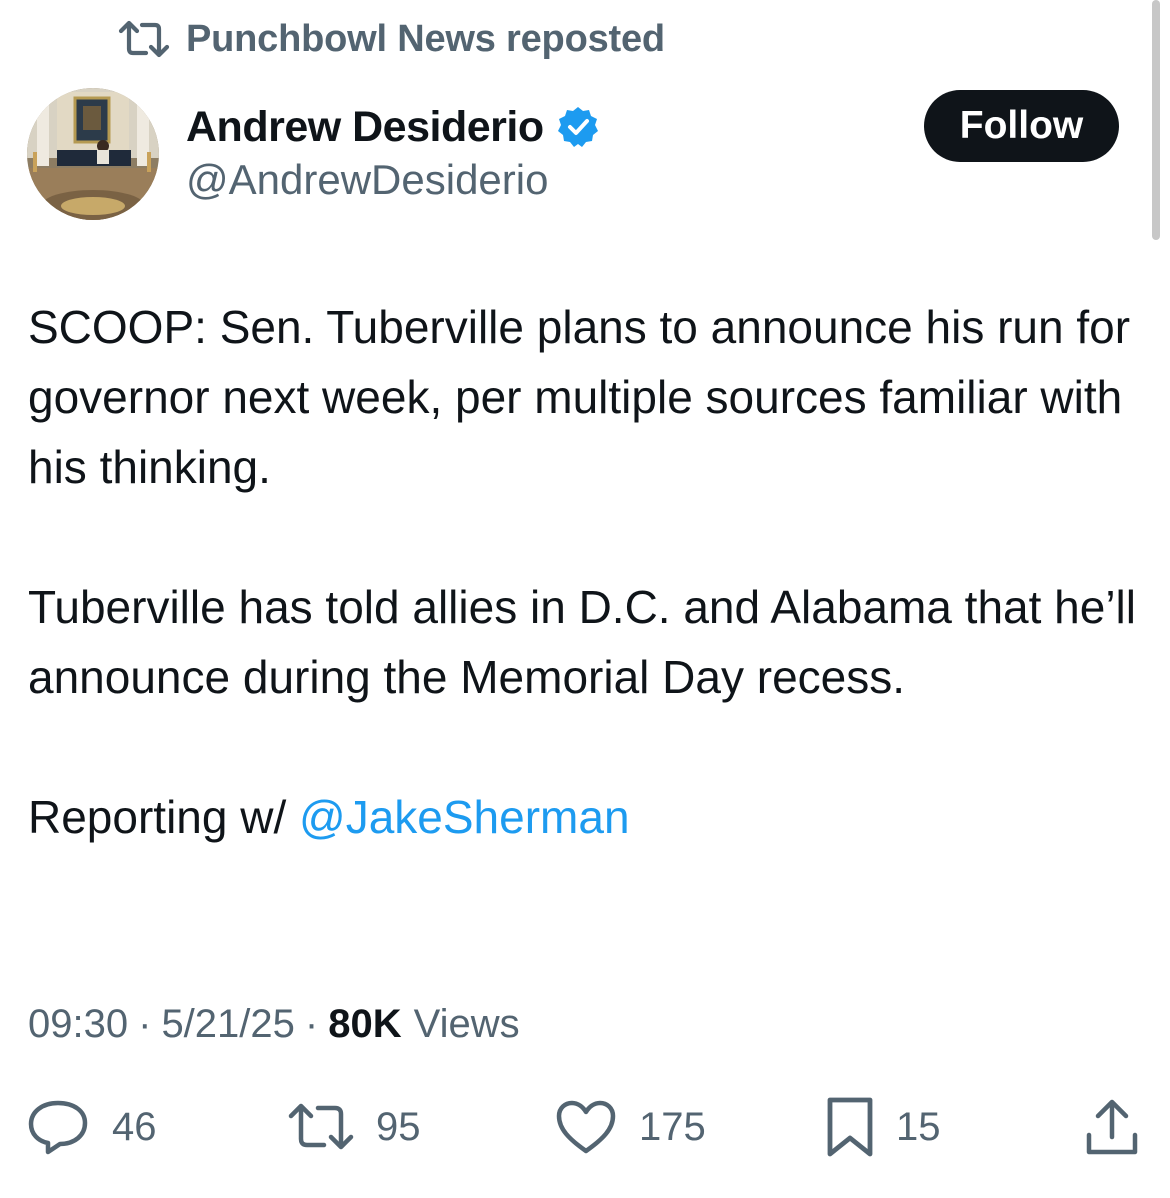 This screenshot has width=1170, height=1198. I want to click on tweet-meta: 09:30 · 5/21/25 · 80K Views, so click(274, 1024).